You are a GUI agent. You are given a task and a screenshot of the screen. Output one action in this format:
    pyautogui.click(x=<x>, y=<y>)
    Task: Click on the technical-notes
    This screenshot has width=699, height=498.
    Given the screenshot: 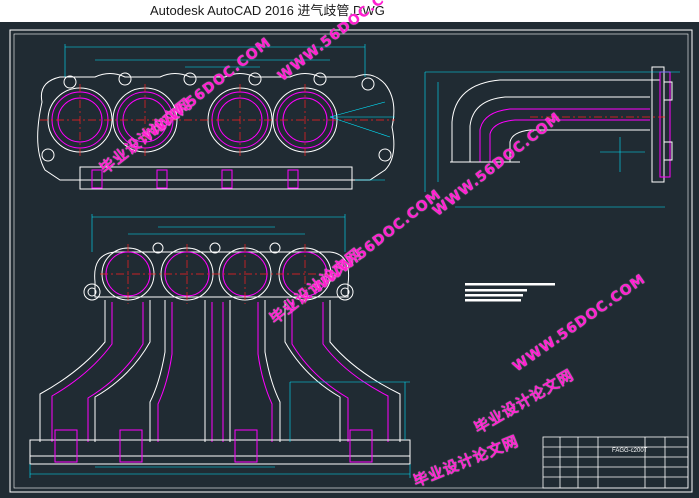 What is the action you would take?
    pyautogui.click(x=510, y=292)
    